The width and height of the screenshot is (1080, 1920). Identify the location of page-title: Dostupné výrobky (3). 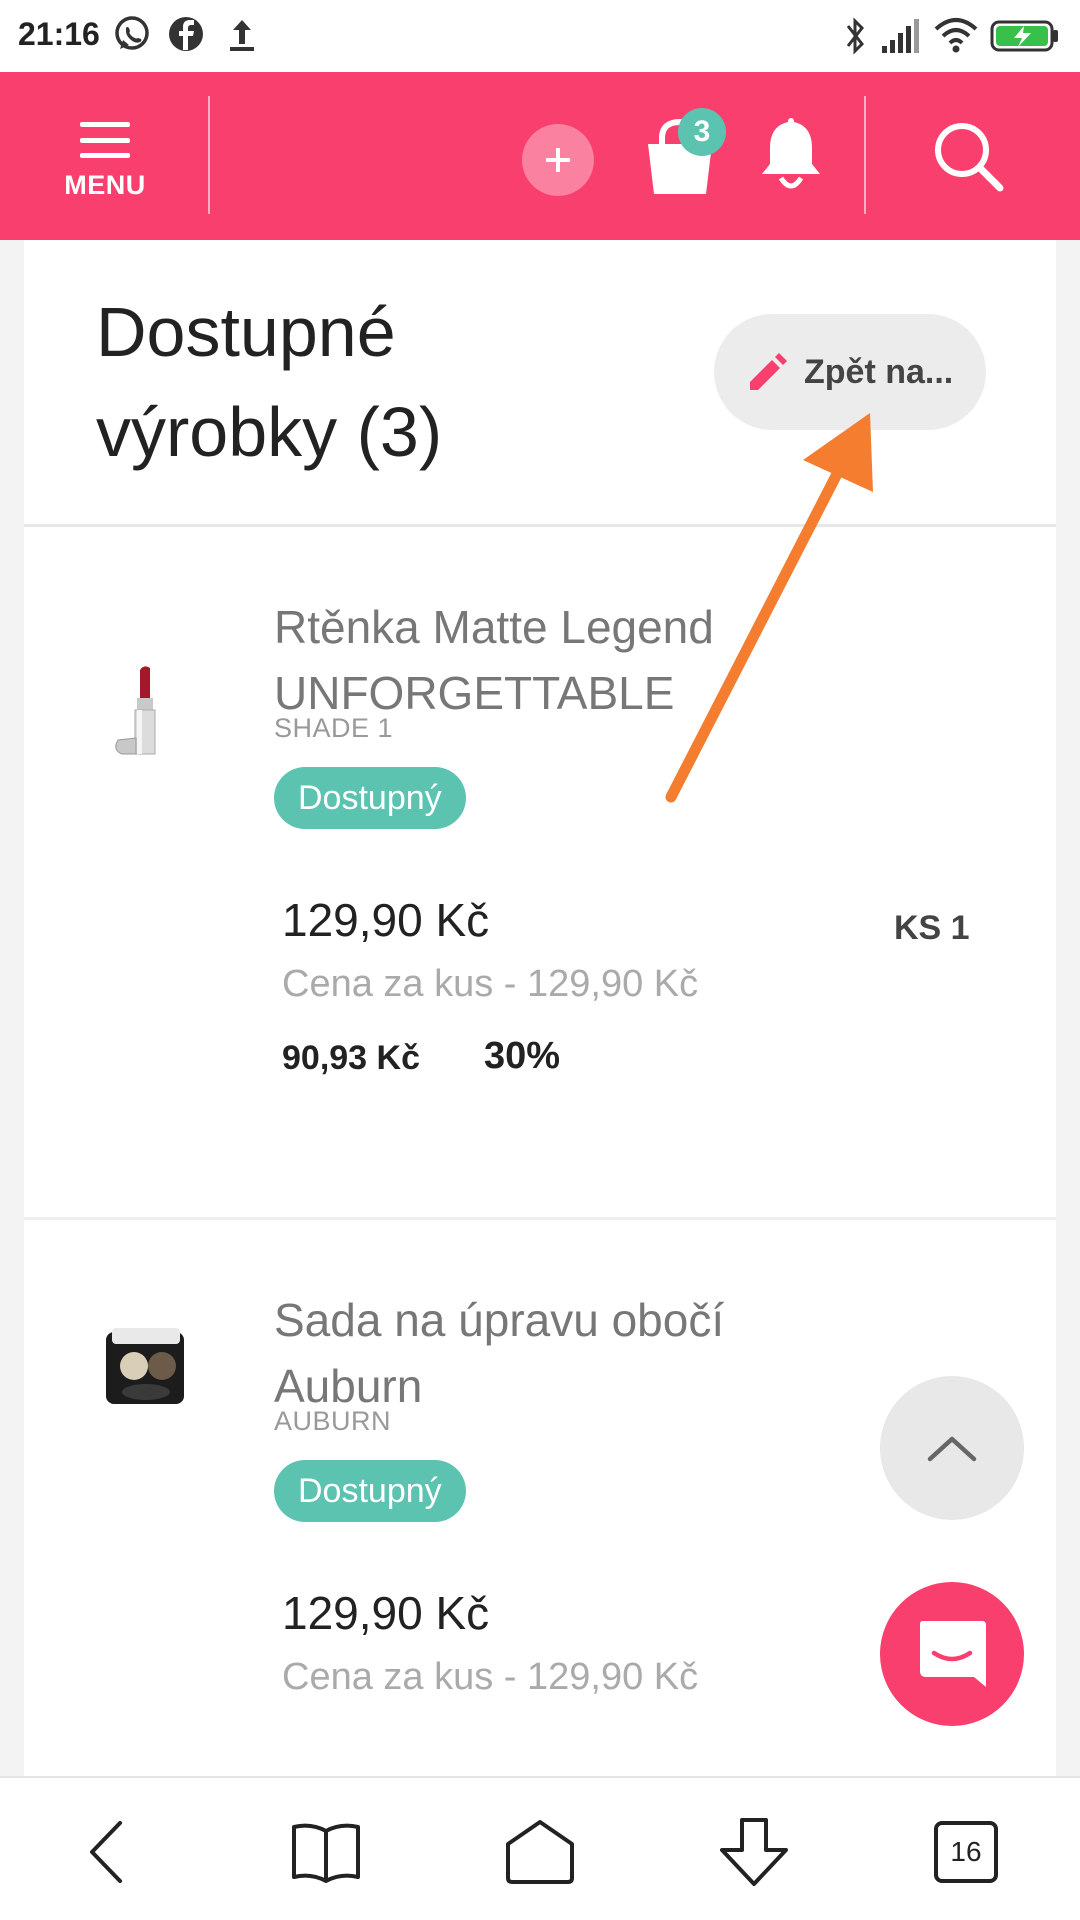
(269, 382).